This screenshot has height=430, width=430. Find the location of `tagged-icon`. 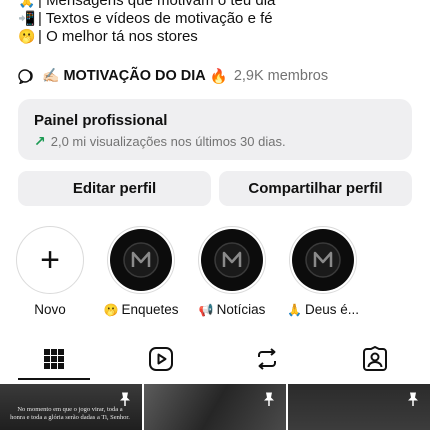

tagged-icon is located at coordinates (375, 358).